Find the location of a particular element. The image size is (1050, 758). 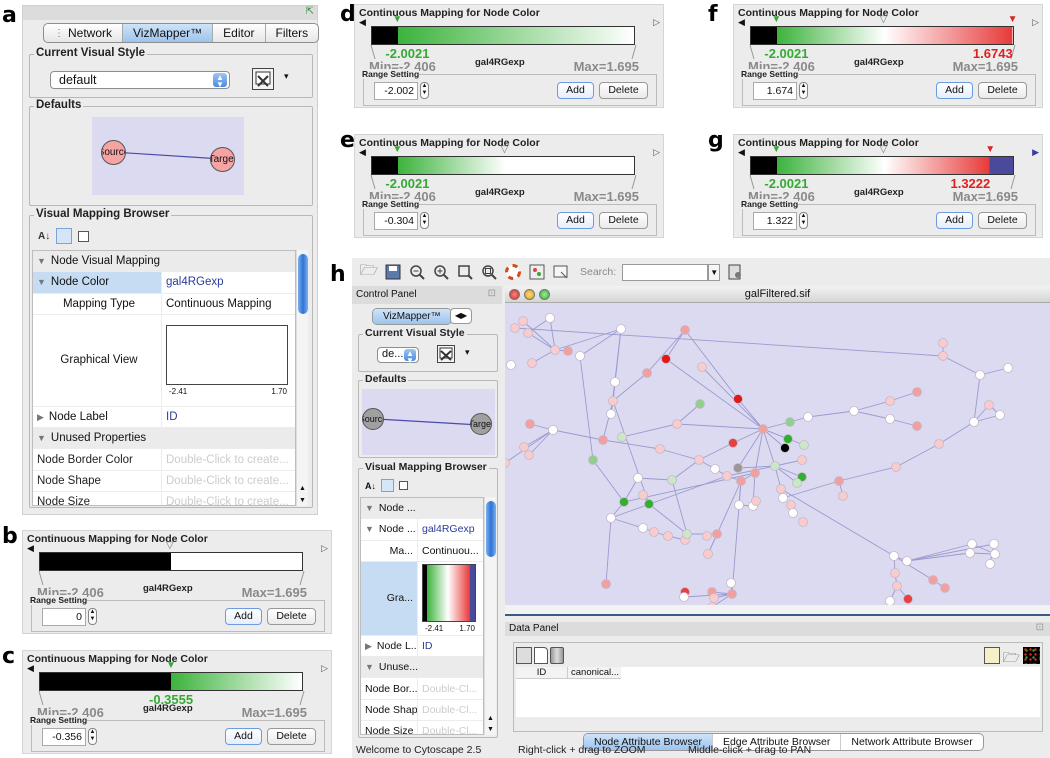

delete-button: Delete is located at coordinates (623, 90).